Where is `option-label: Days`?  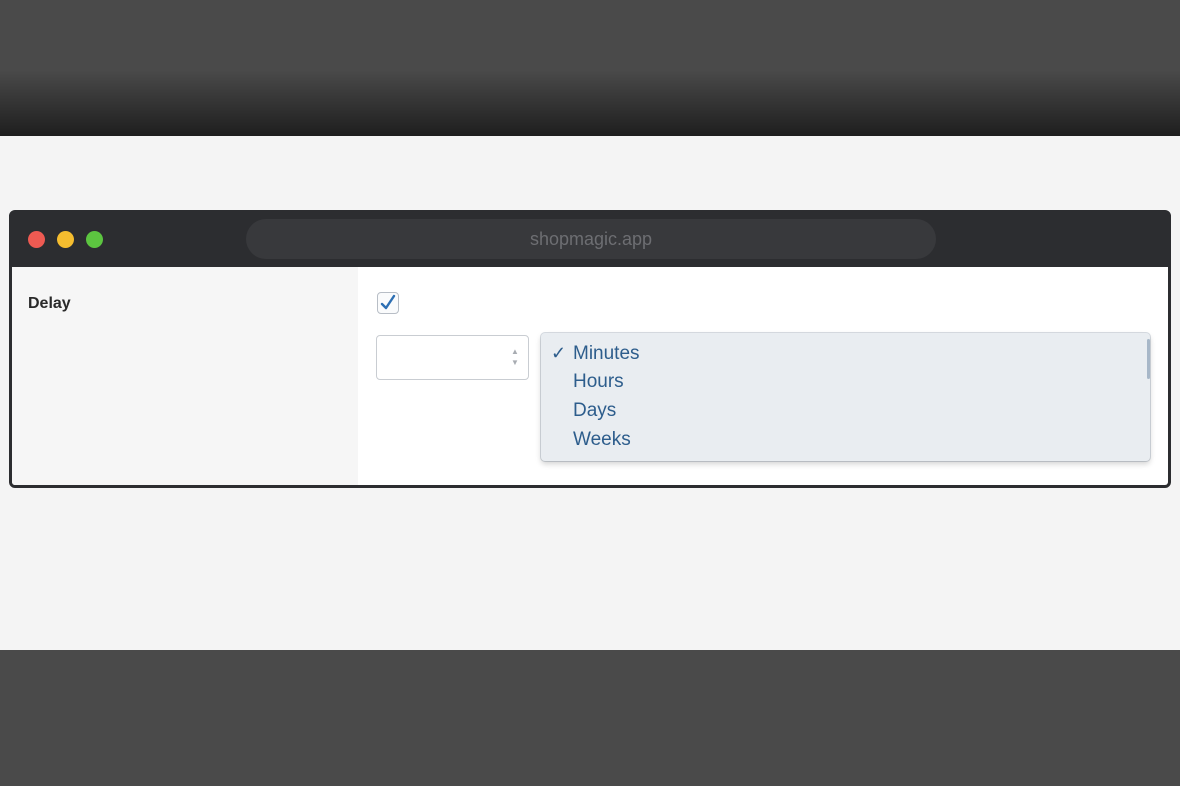
option-label: Days is located at coordinates (595, 410).